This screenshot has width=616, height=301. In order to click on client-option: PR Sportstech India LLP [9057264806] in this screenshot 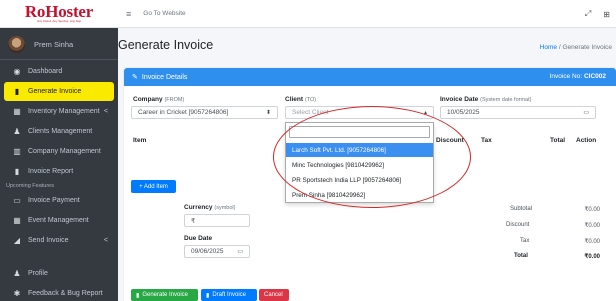, I will do `click(359, 180)`.